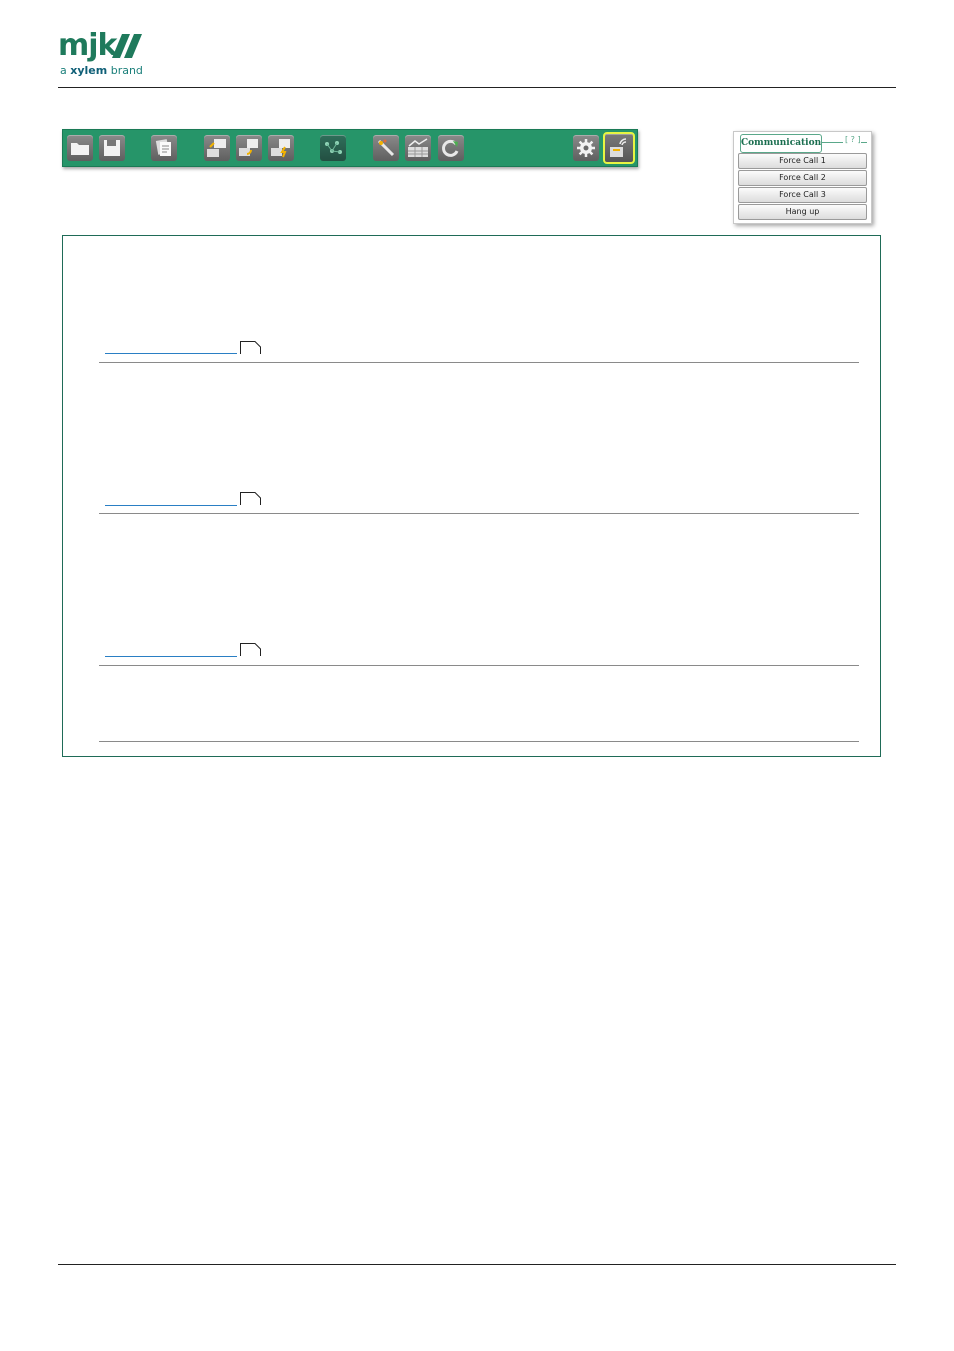  I want to click on documents-icon, so click(164, 148).